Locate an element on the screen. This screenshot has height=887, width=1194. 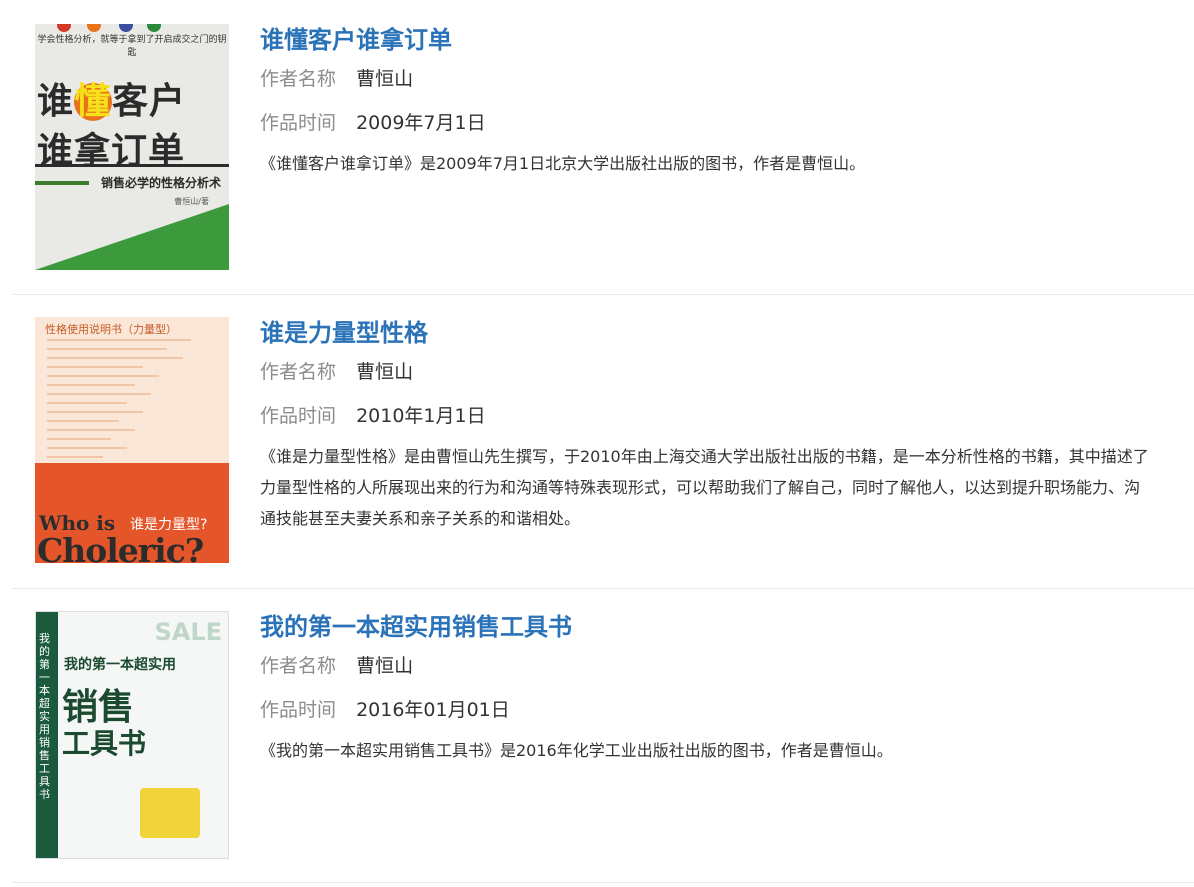
book-title-link: 我的第一本超实用销售工具书 is located at coordinates (707, 627).